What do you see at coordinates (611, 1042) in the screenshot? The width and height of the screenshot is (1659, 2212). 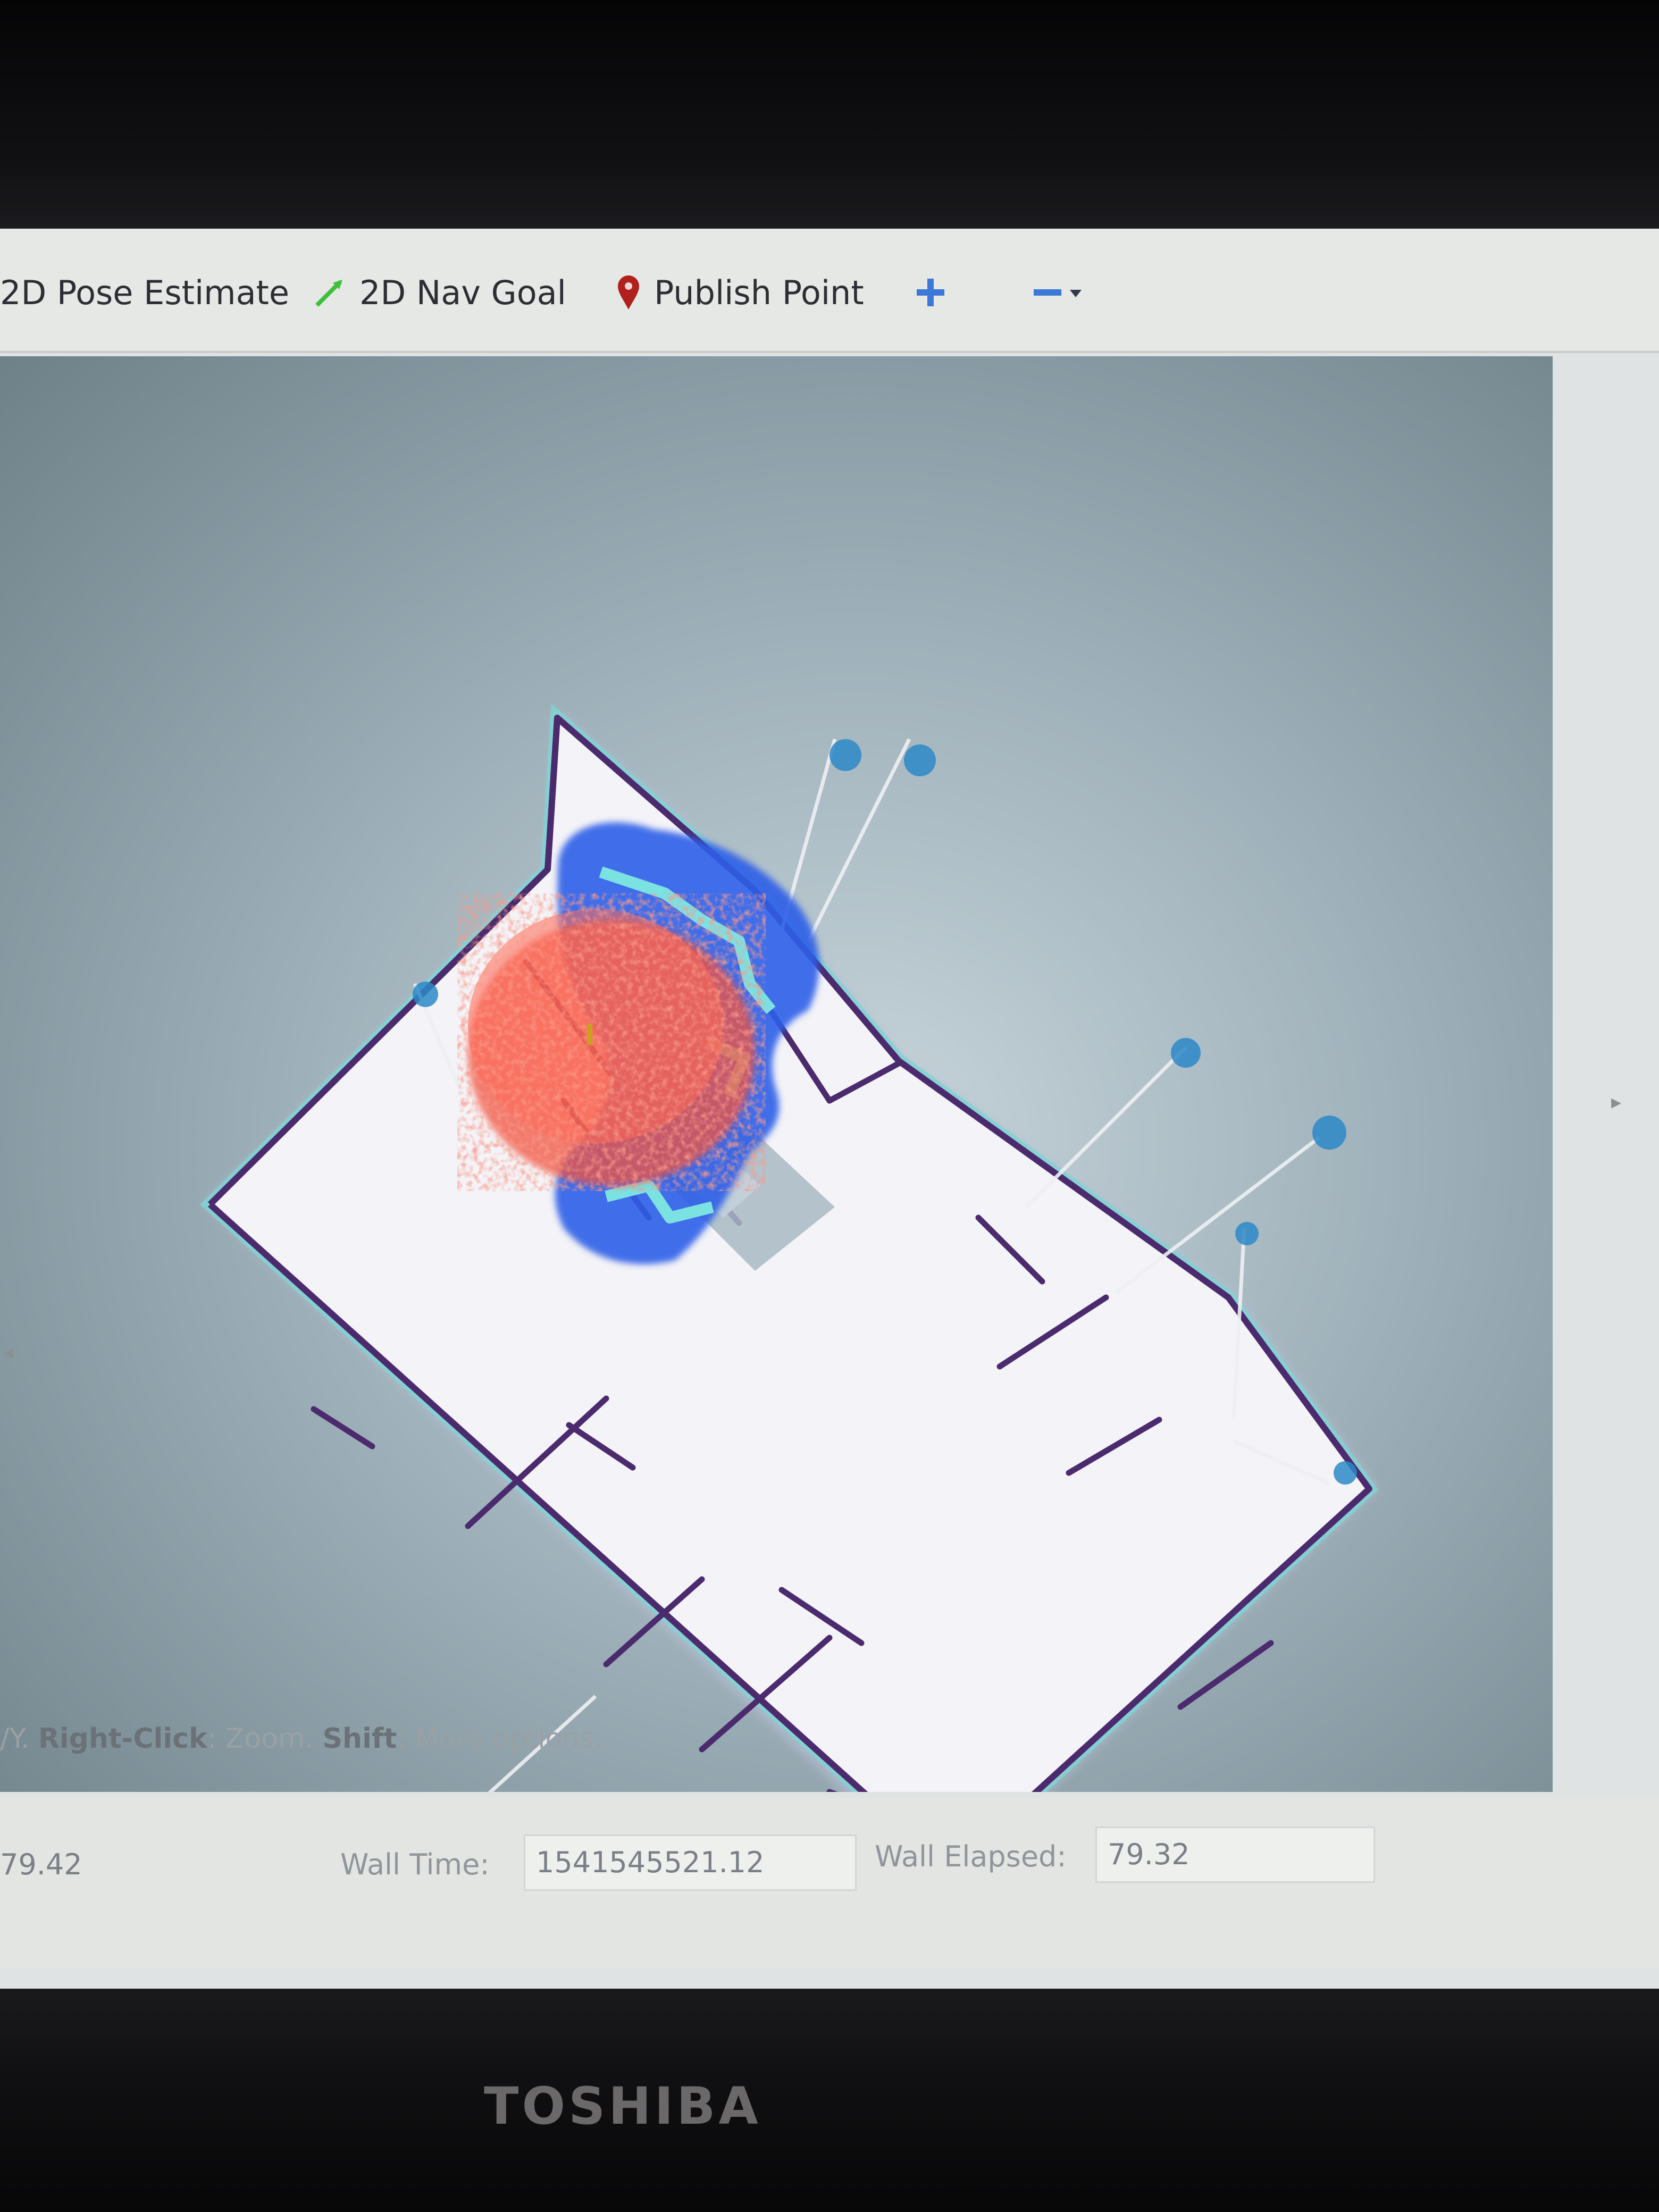 I see `particle-cloud` at bounding box center [611, 1042].